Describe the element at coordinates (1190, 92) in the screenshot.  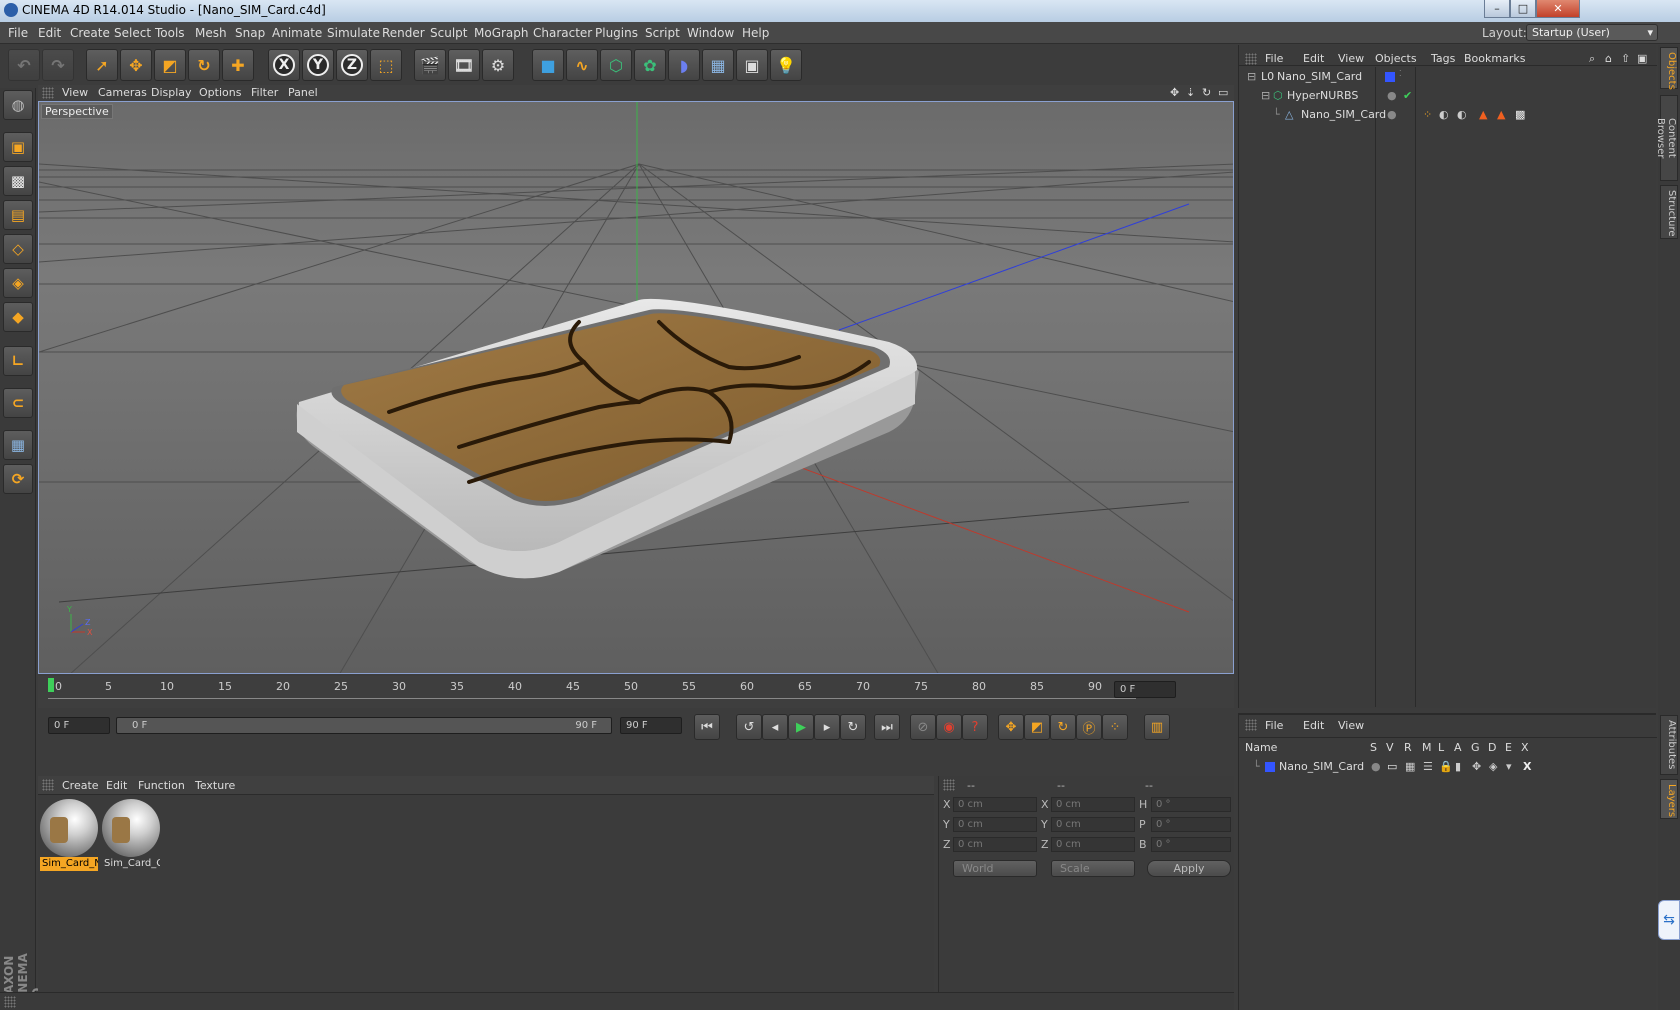
I see `viewport-zoom-icon: ⇣` at that location.